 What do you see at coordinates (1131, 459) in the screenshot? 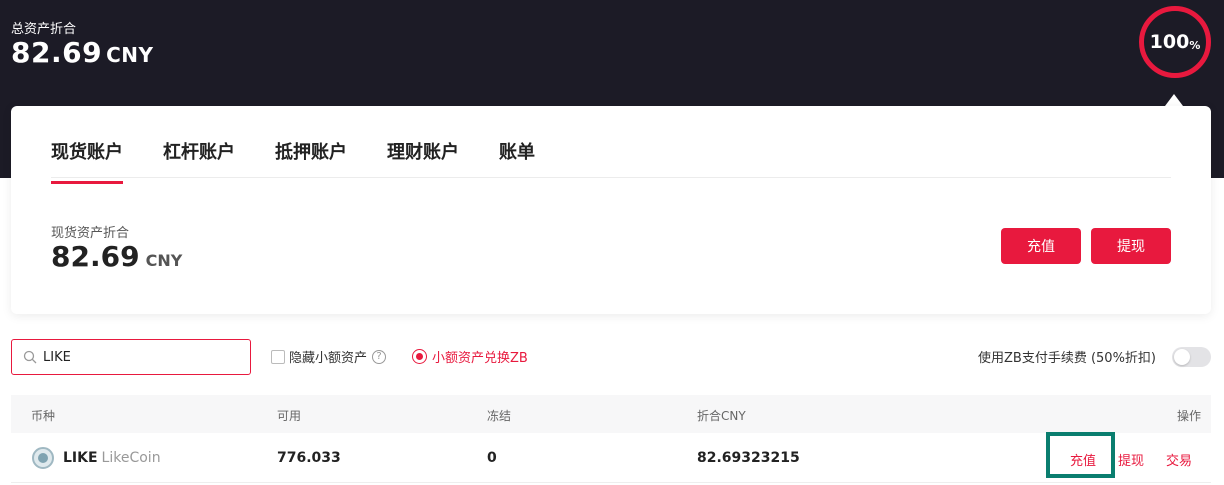
I see `row-withdraw-link: 提现` at bounding box center [1131, 459].